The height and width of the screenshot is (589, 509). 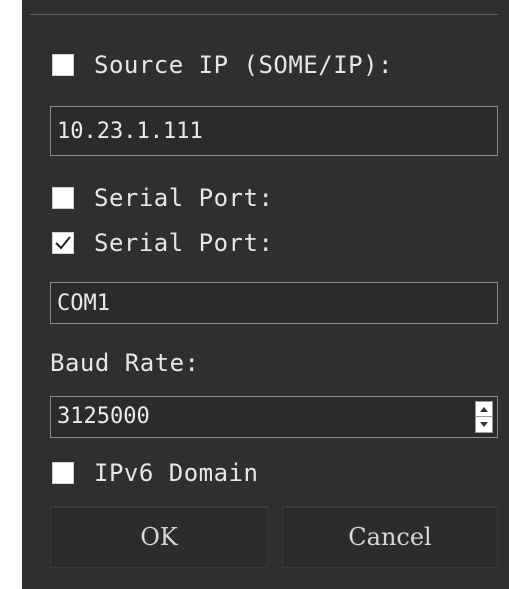 I want to click on serial-port-option-2: Serial Port:, so click(x=162, y=243).